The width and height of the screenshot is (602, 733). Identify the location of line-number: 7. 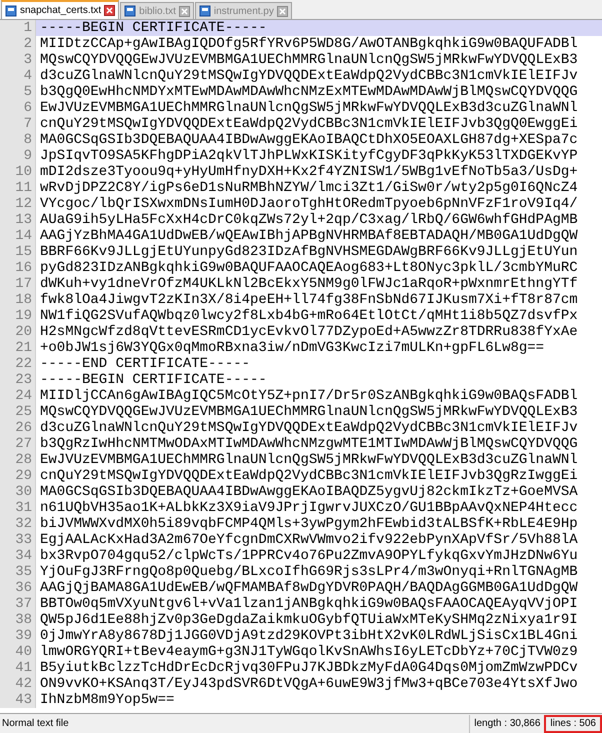
(18, 124).